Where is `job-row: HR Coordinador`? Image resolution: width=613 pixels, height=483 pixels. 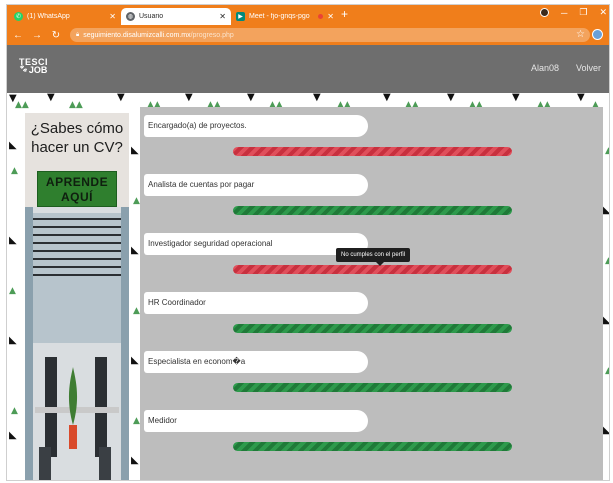
job-row: HR Coordinador is located at coordinates (371, 313).